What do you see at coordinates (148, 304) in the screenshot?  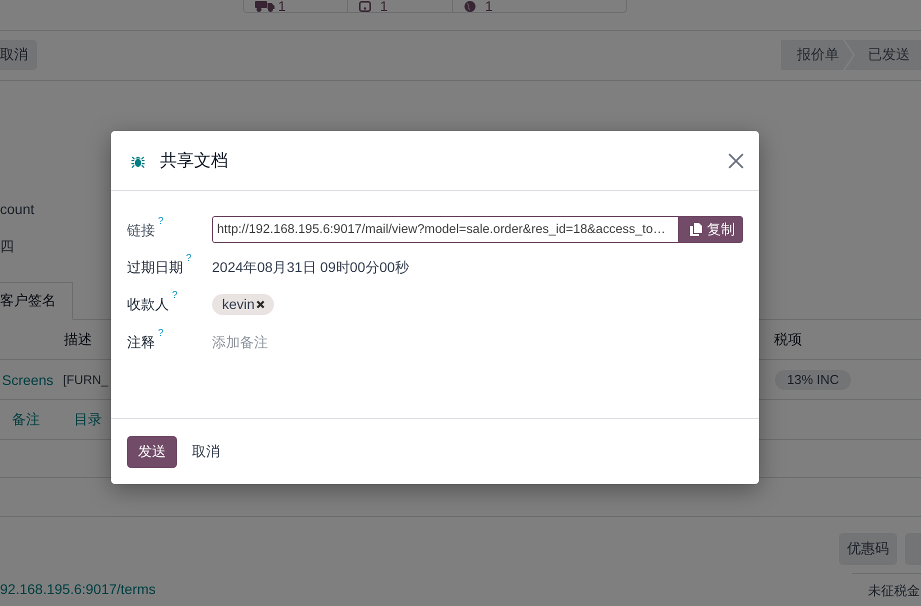 I see `field-label: 收款人` at bounding box center [148, 304].